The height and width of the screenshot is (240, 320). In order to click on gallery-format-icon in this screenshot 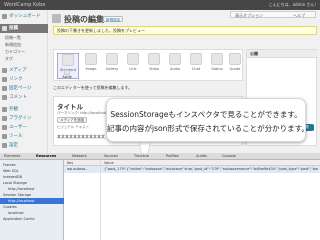, I will do `click(112, 59)`.